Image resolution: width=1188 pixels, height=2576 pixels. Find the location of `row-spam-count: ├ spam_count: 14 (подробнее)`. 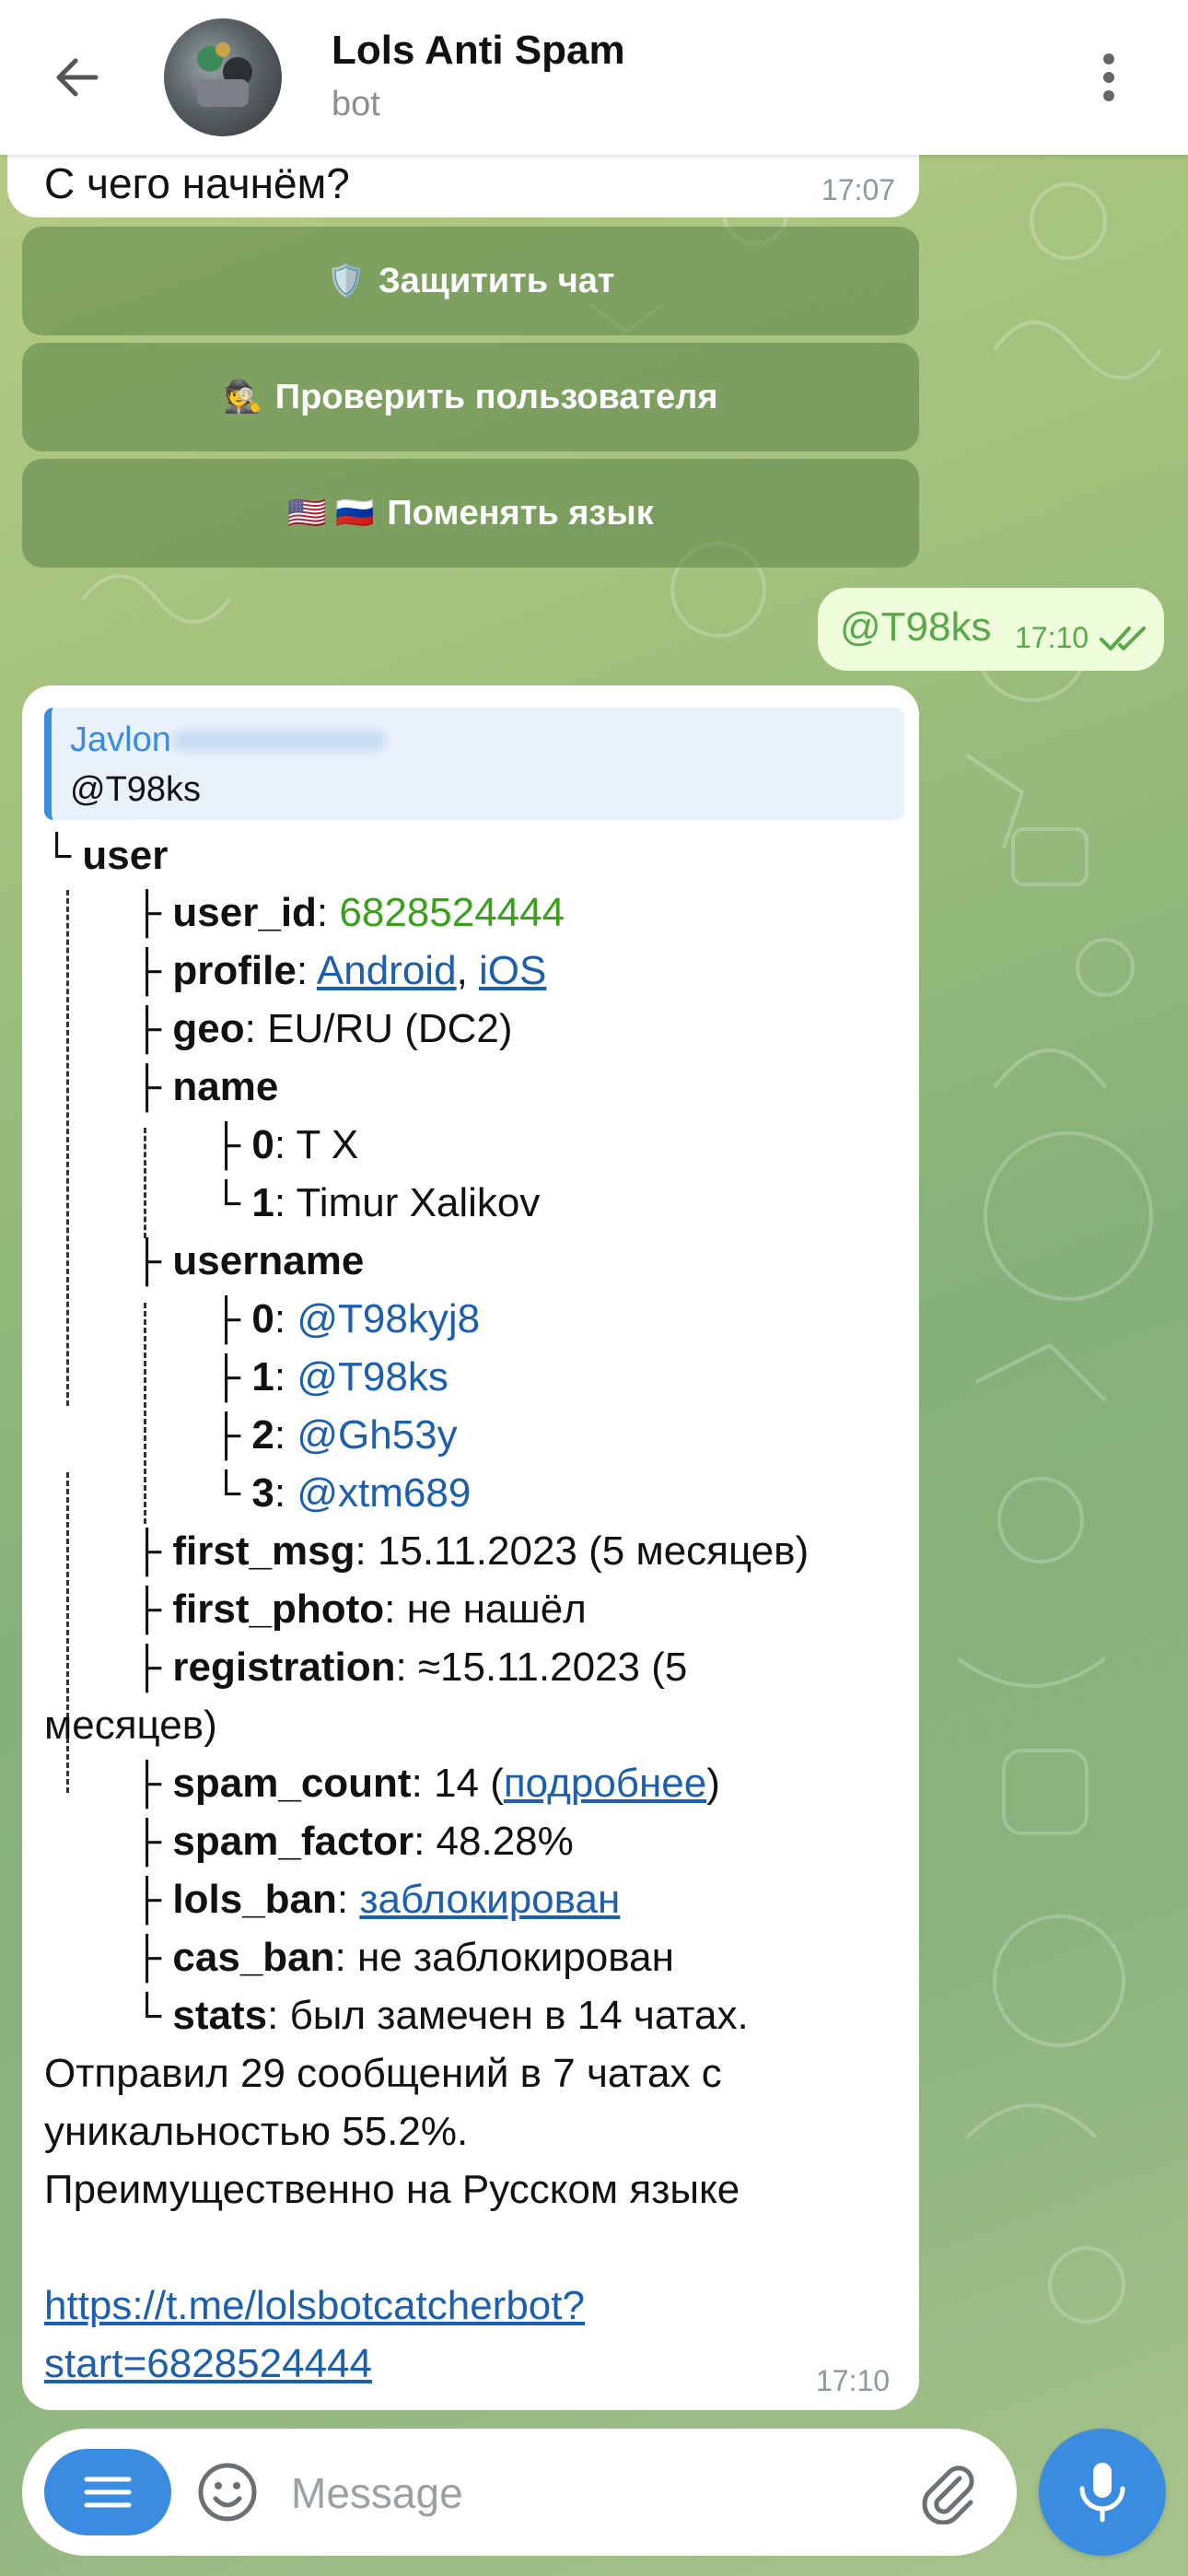

row-spam-count: ├ spam_count: 14 (подробнее) is located at coordinates (427, 1783).